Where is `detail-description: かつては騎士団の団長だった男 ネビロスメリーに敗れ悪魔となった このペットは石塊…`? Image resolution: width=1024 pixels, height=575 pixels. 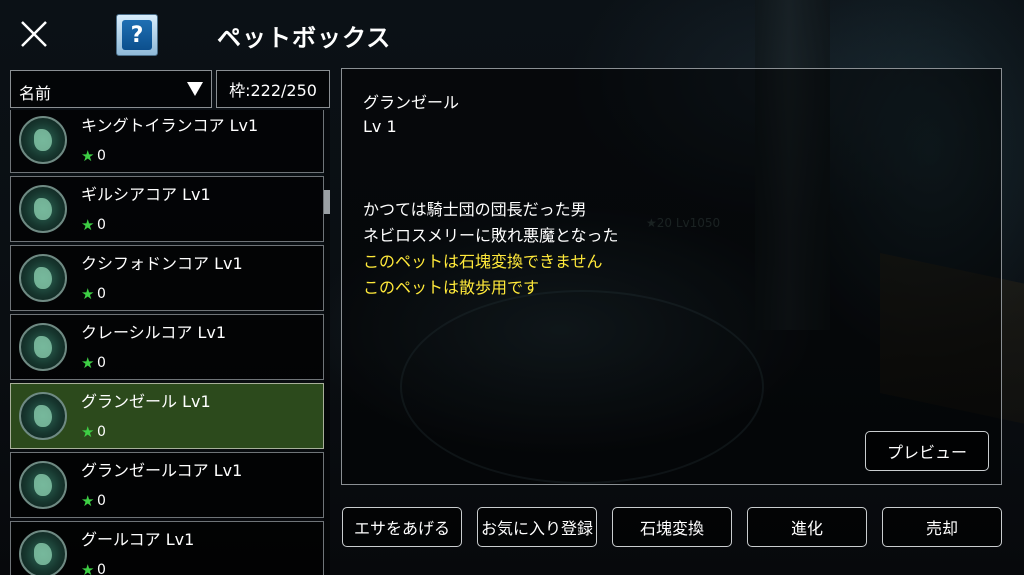 detail-description: かつては騎士団の団長だった男 ネビロスメリーに敗れ悪魔となった このペットは石塊… is located at coordinates (491, 249).